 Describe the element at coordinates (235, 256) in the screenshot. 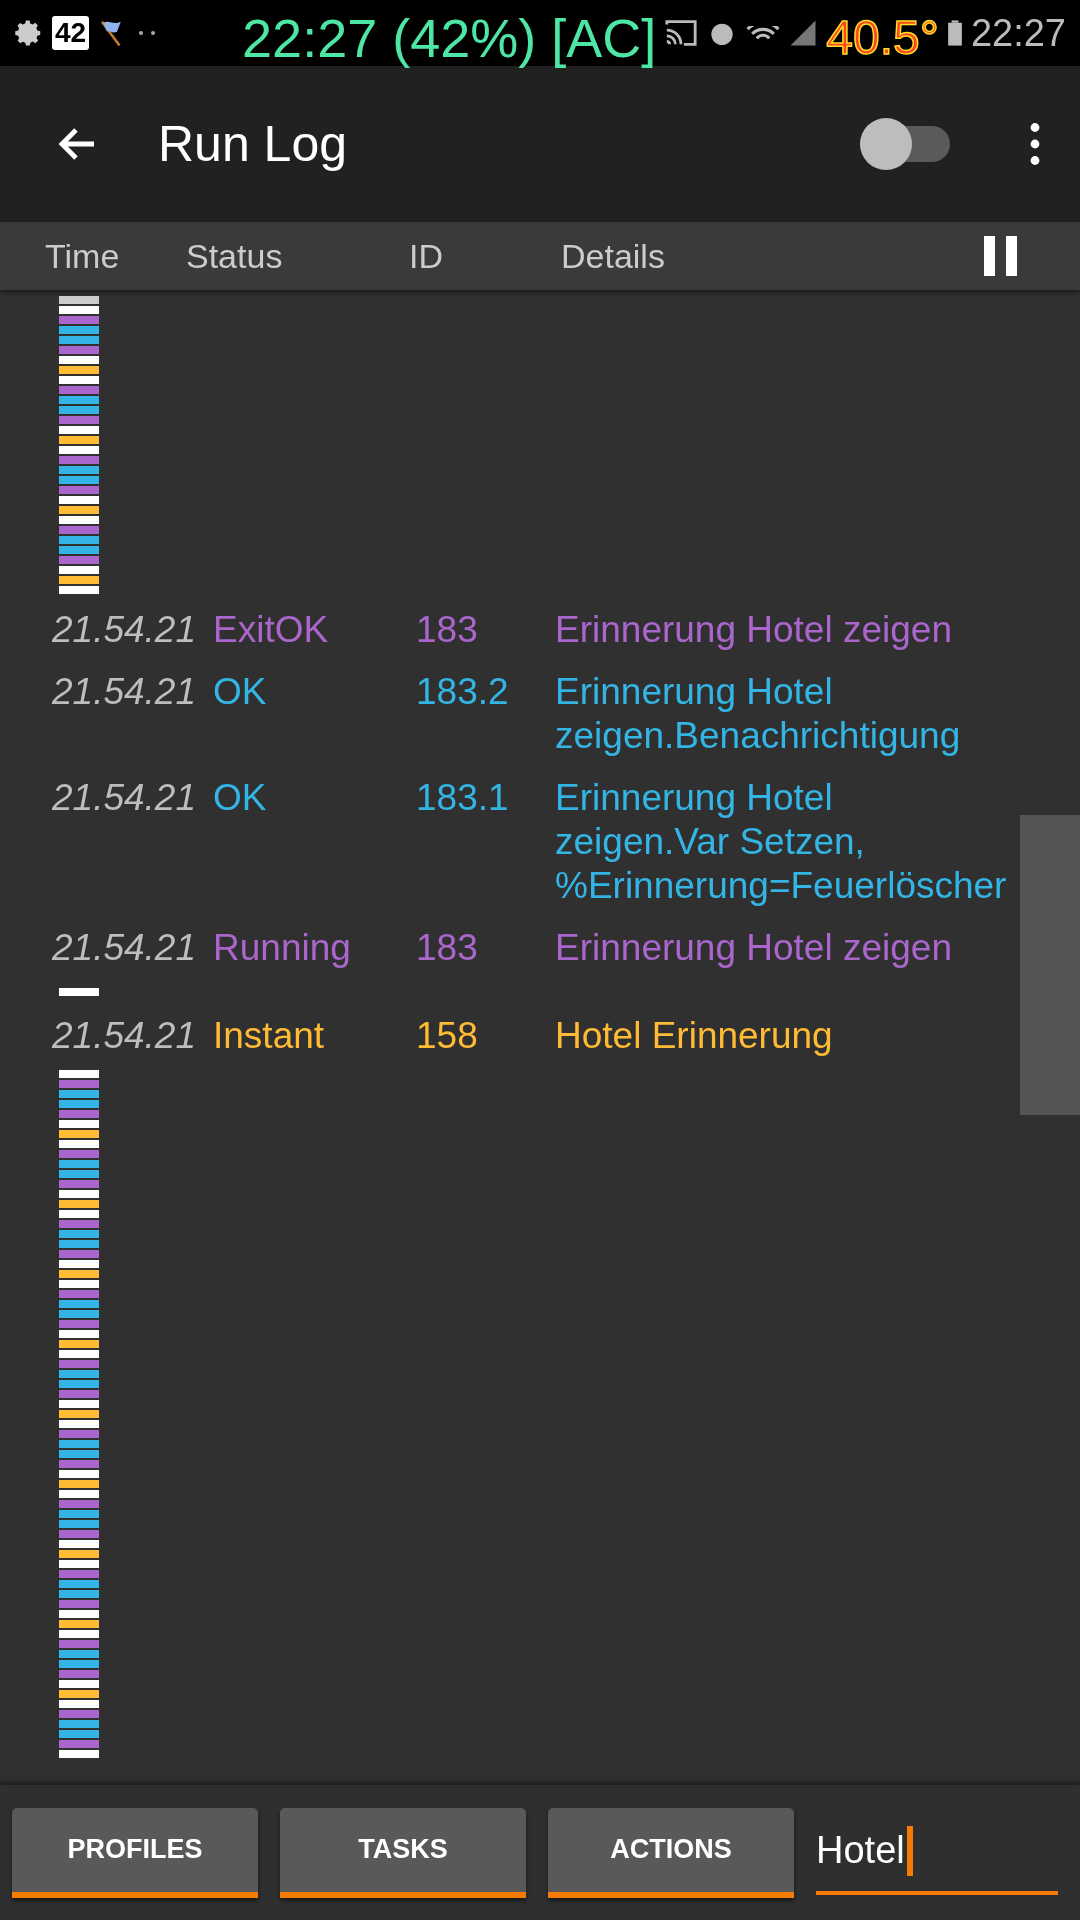

I see `column-header: Status` at that location.